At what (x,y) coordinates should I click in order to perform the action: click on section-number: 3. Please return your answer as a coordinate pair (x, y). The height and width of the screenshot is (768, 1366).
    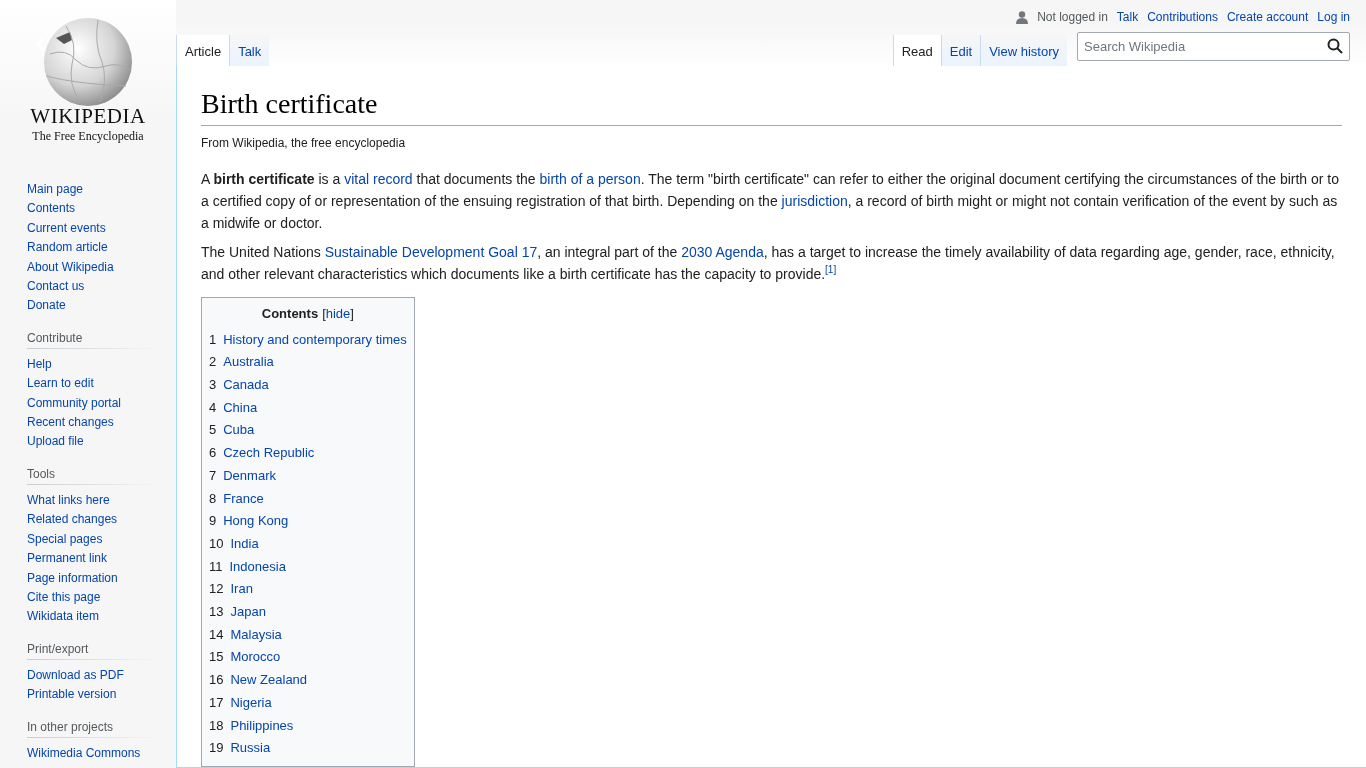
    Looking at the image, I should click on (213, 385).